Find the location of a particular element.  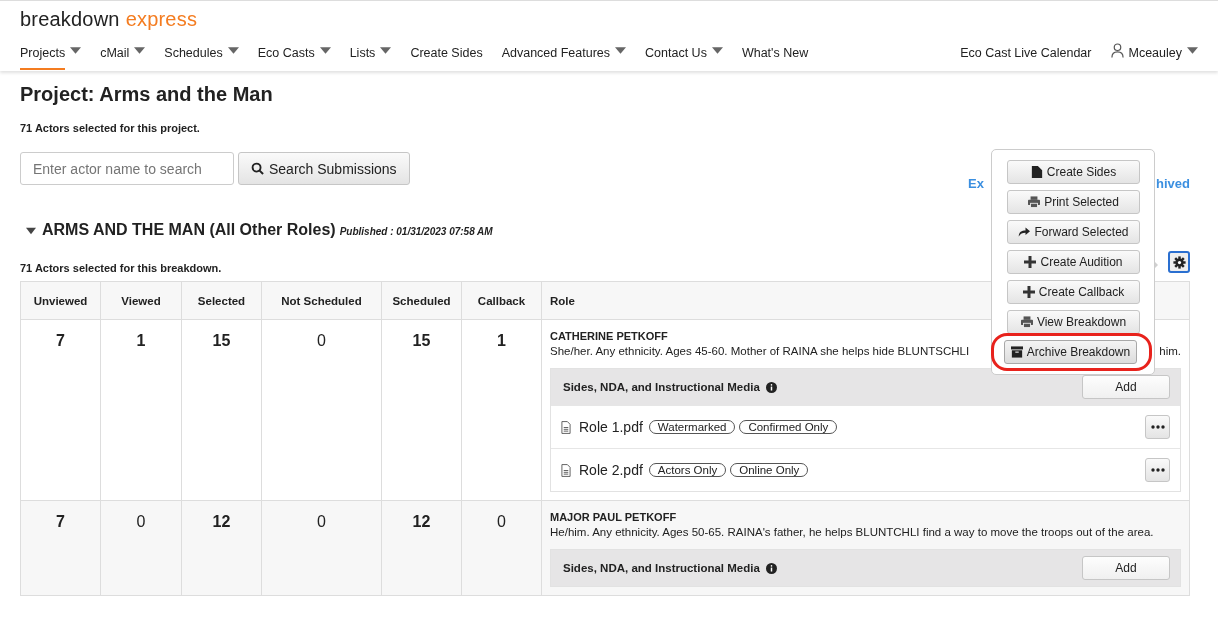

search-icon is located at coordinates (257, 168).